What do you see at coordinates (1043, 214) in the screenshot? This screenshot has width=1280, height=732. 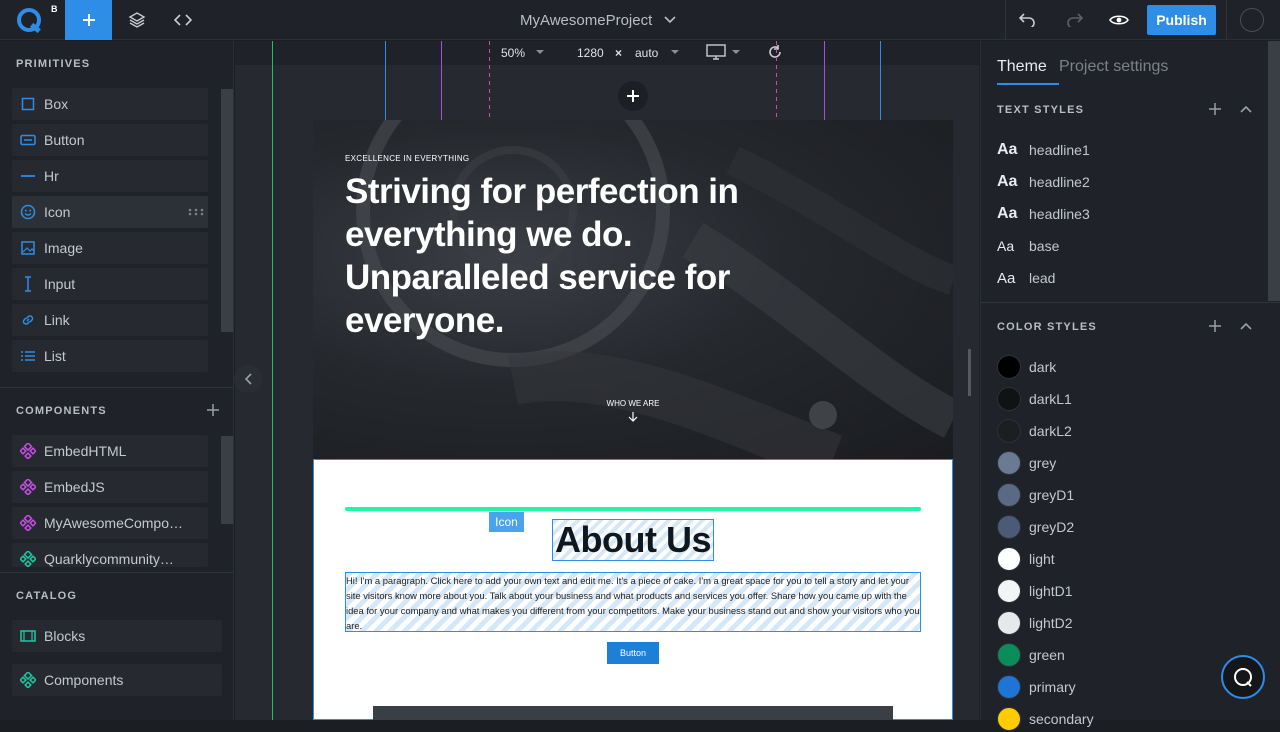 I see `text-style-headline3: Aa headline3` at bounding box center [1043, 214].